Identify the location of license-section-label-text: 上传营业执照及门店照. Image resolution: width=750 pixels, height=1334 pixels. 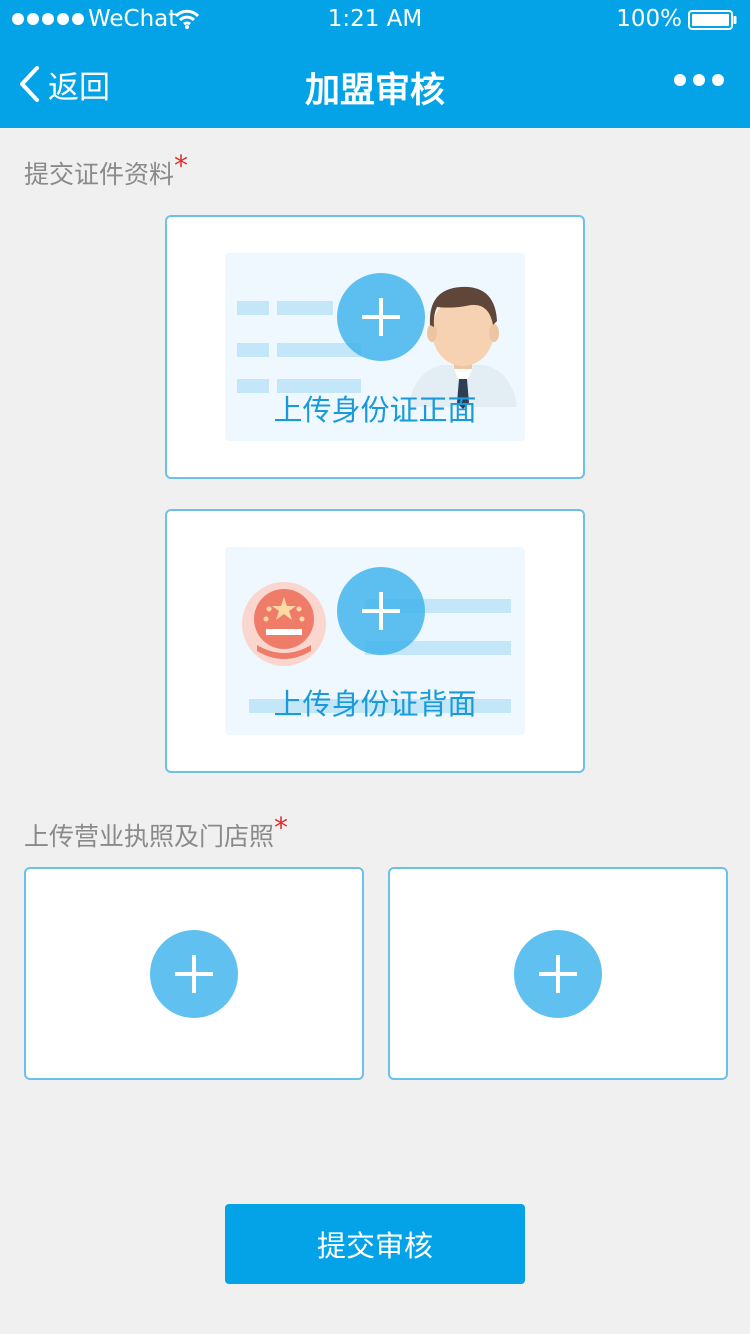
(149, 836).